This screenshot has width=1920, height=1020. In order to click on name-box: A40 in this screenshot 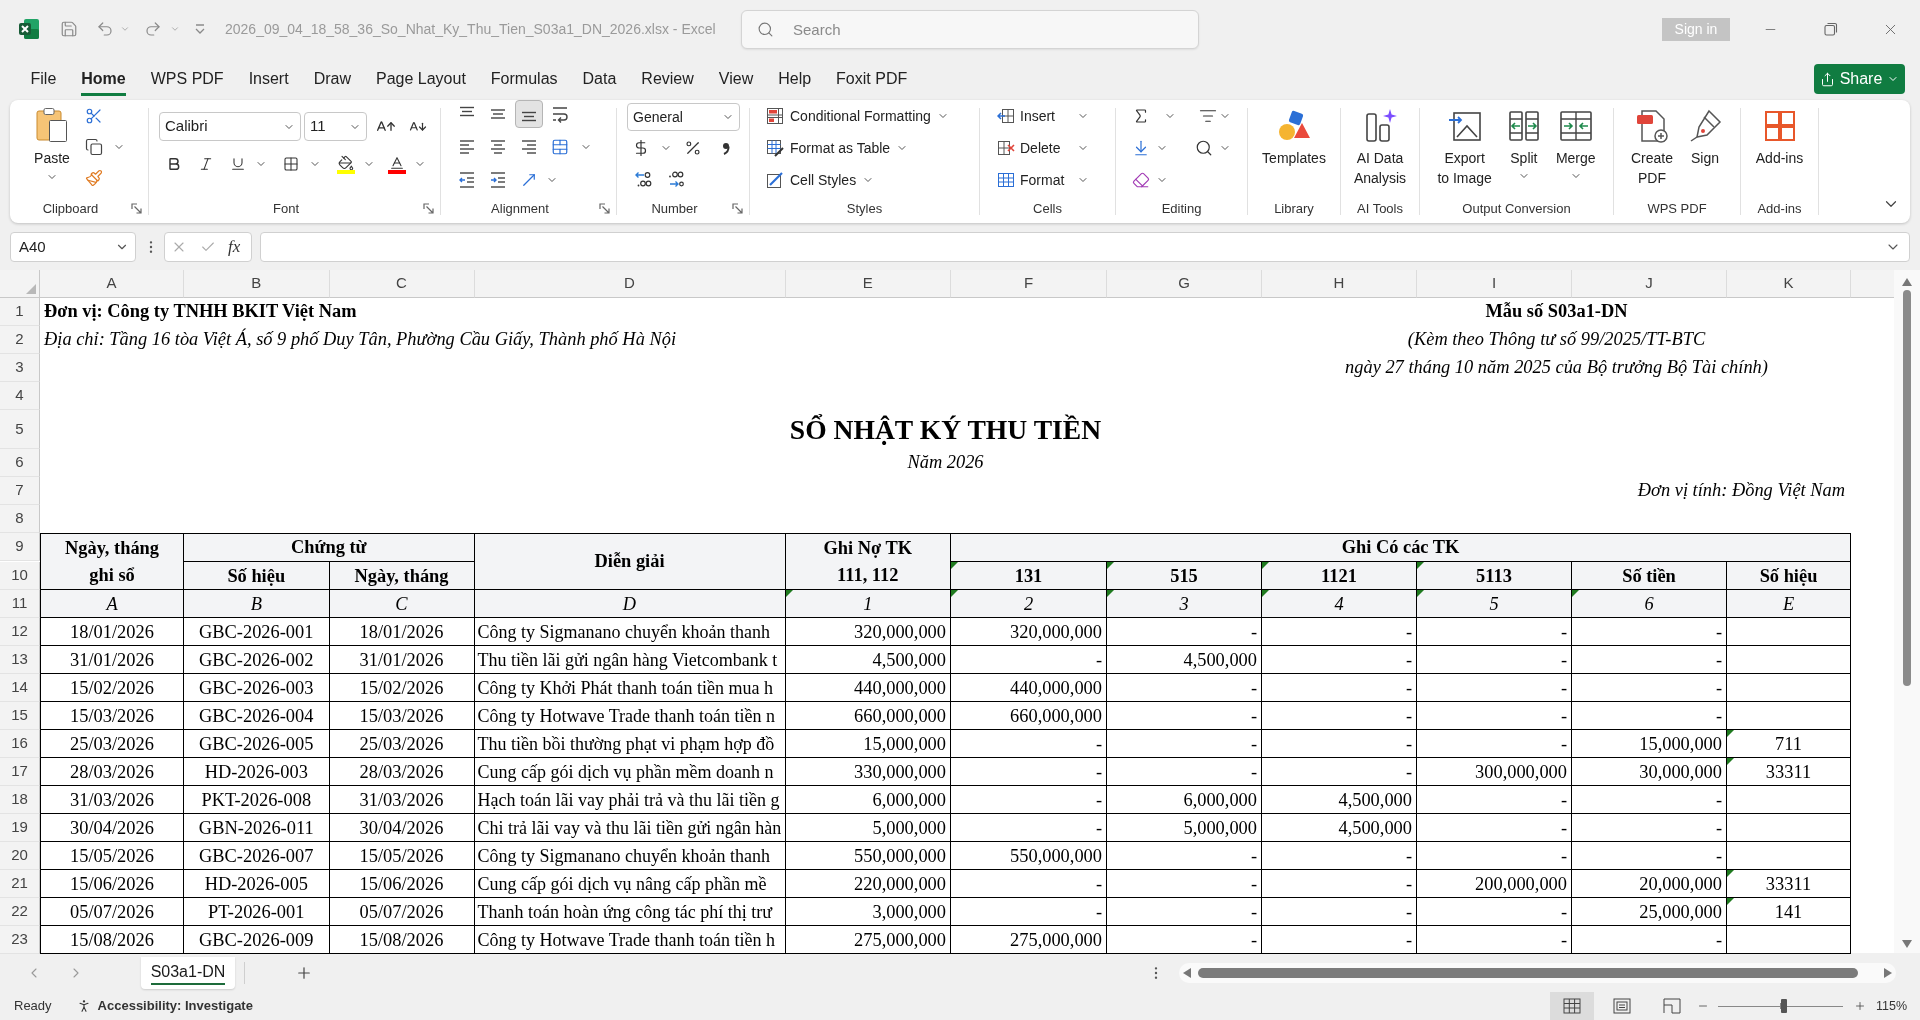, I will do `click(73, 247)`.